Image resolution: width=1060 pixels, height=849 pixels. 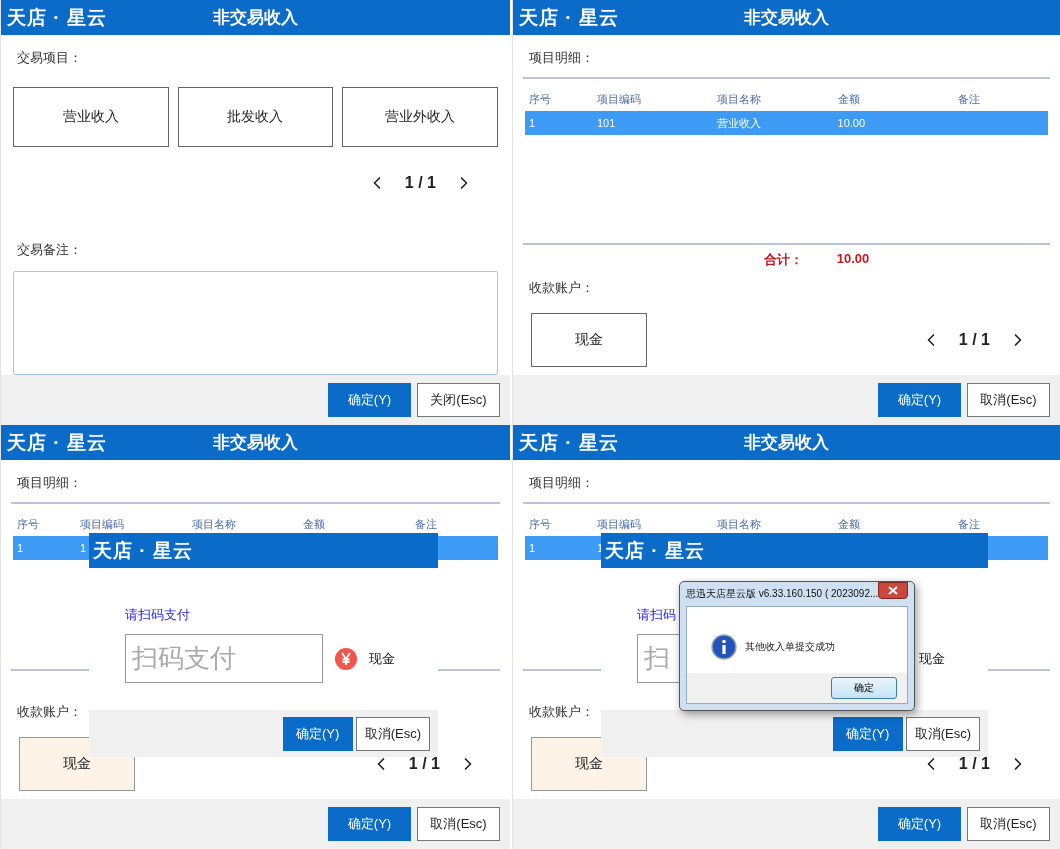 I want to click on income-item-button: 营业外收入, so click(x=420, y=117).